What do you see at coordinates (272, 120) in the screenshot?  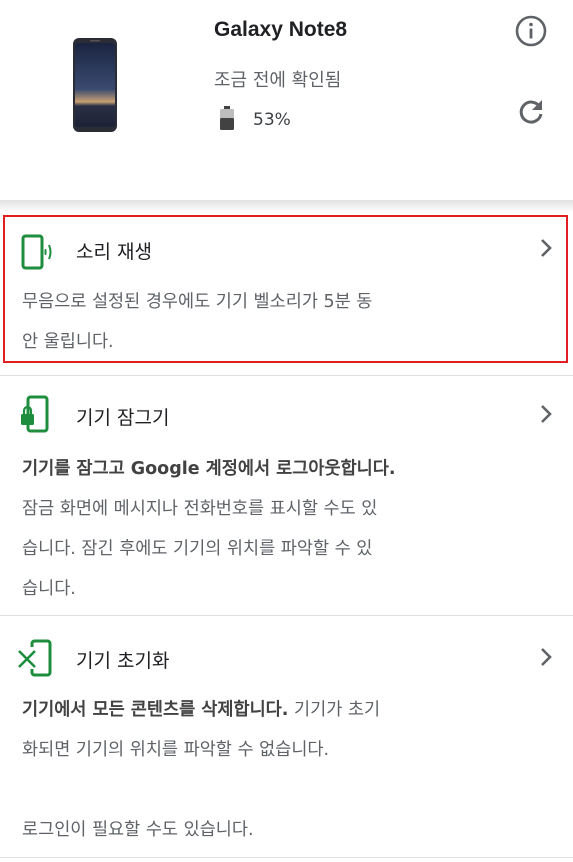 I see `battery-level: 53%` at bounding box center [272, 120].